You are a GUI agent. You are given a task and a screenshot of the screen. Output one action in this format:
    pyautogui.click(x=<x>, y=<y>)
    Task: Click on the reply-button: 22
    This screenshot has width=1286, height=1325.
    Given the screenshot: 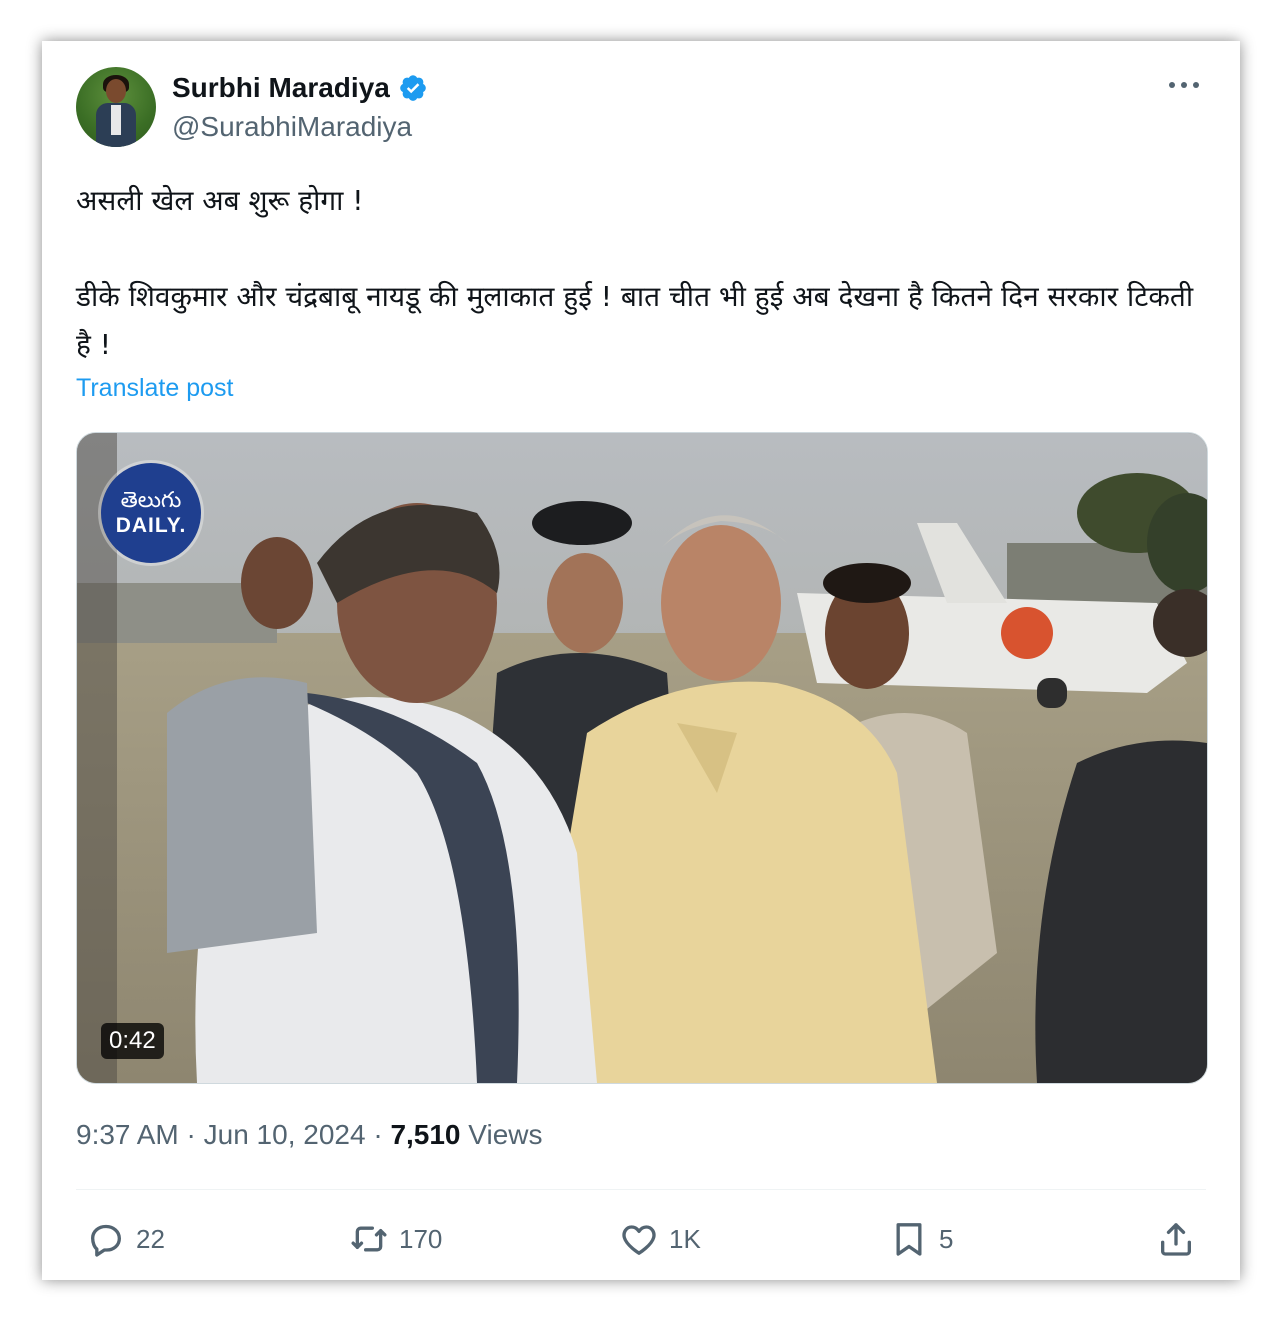 What is the action you would take?
    pyautogui.click(x=125, y=1239)
    